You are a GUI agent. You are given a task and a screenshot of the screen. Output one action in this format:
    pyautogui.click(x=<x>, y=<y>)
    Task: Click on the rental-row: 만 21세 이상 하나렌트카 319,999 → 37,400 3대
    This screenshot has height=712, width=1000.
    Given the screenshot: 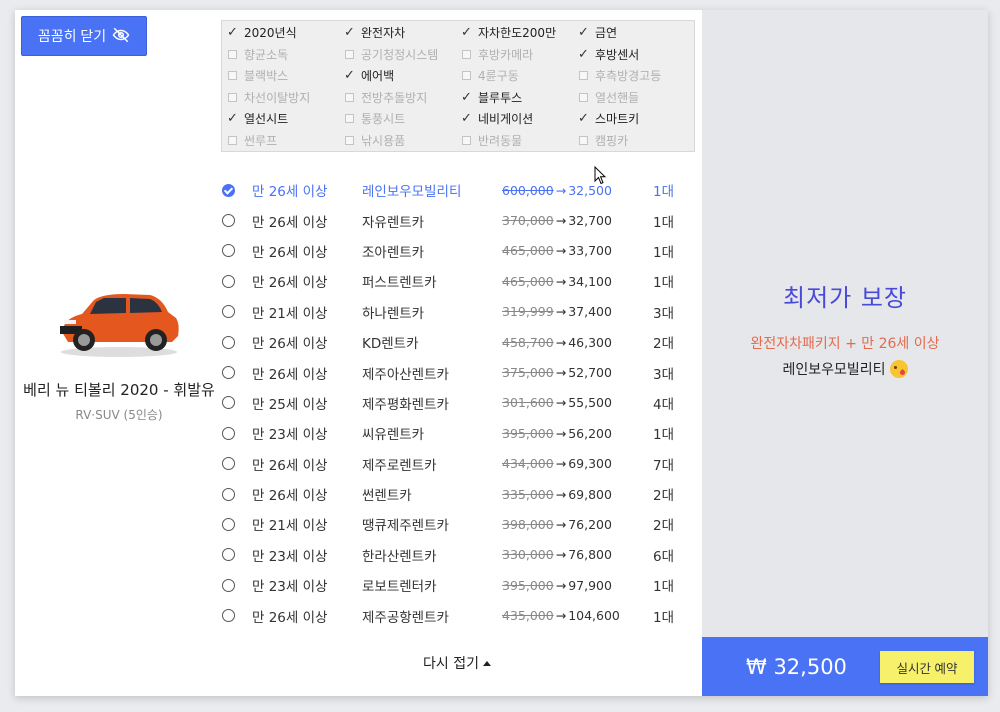 What is the action you would take?
    pyautogui.click(x=456, y=312)
    